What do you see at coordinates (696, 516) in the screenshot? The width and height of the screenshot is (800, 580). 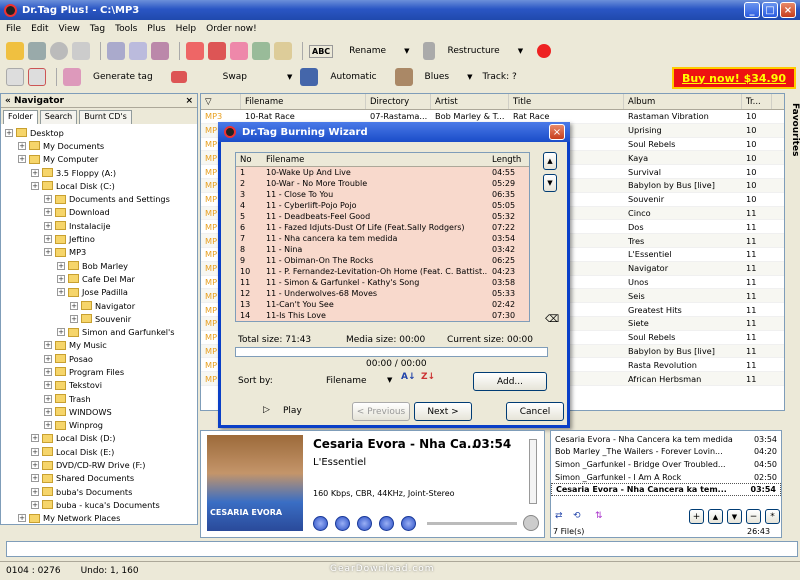 I see `add-to-playlist-button: +` at bounding box center [696, 516].